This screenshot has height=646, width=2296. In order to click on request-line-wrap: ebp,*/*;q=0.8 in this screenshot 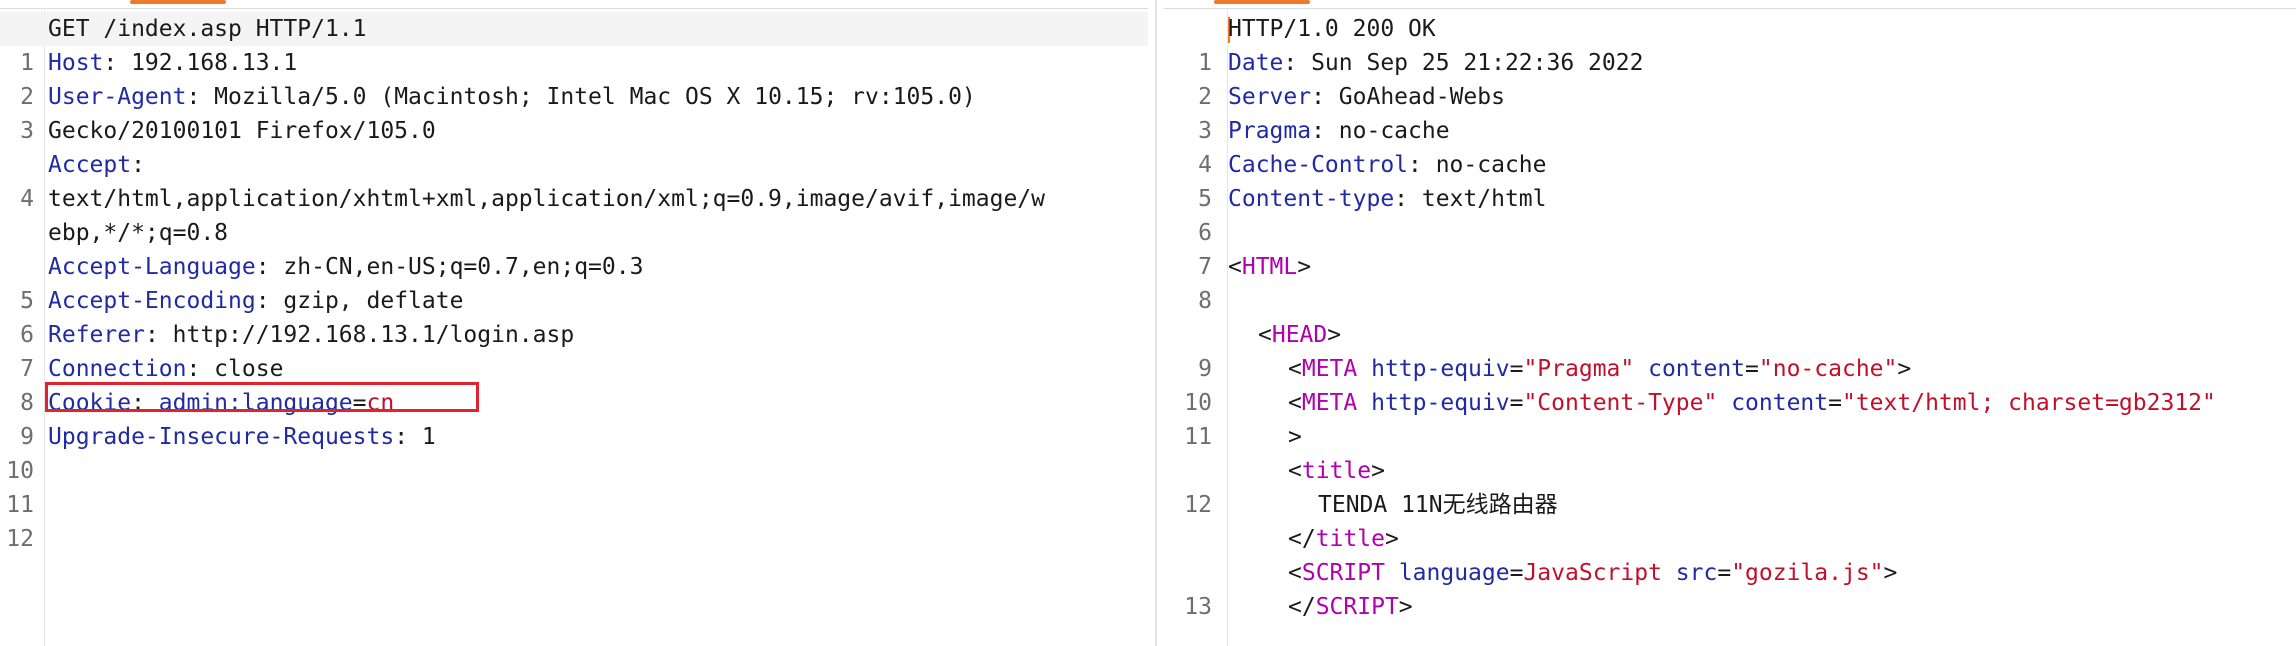, I will do `click(574, 233)`.